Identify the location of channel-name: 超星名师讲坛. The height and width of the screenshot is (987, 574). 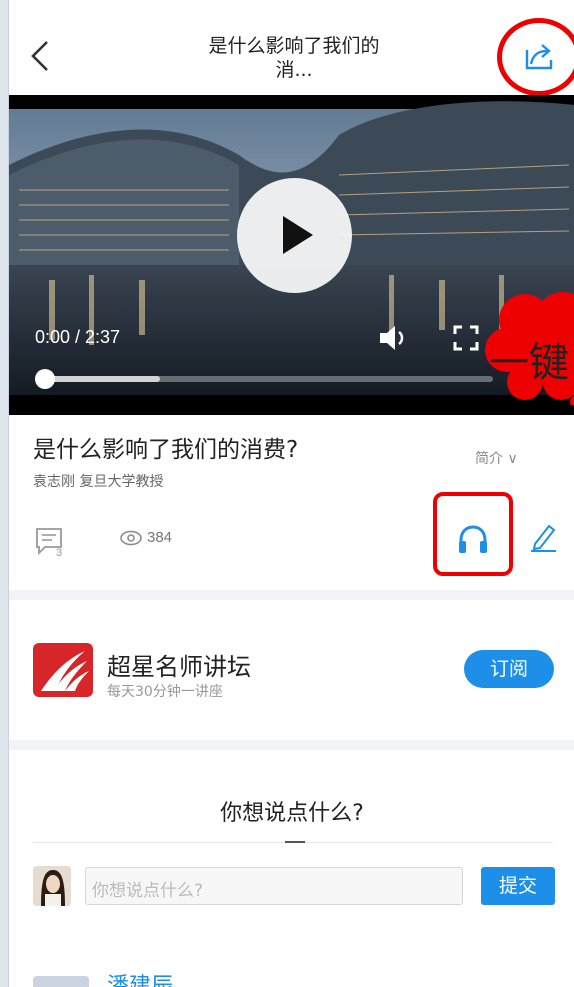
(179, 664).